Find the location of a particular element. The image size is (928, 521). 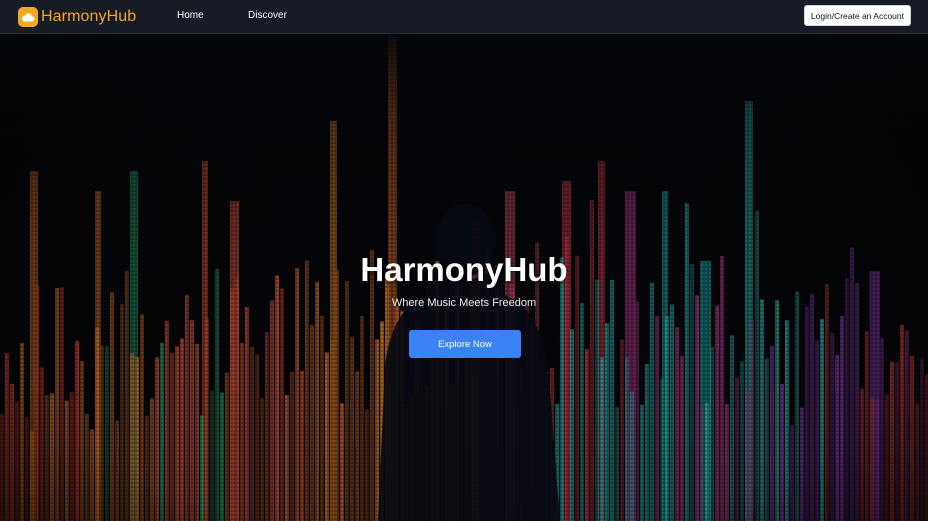

nav-link-home: Home is located at coordinates (190, 15).